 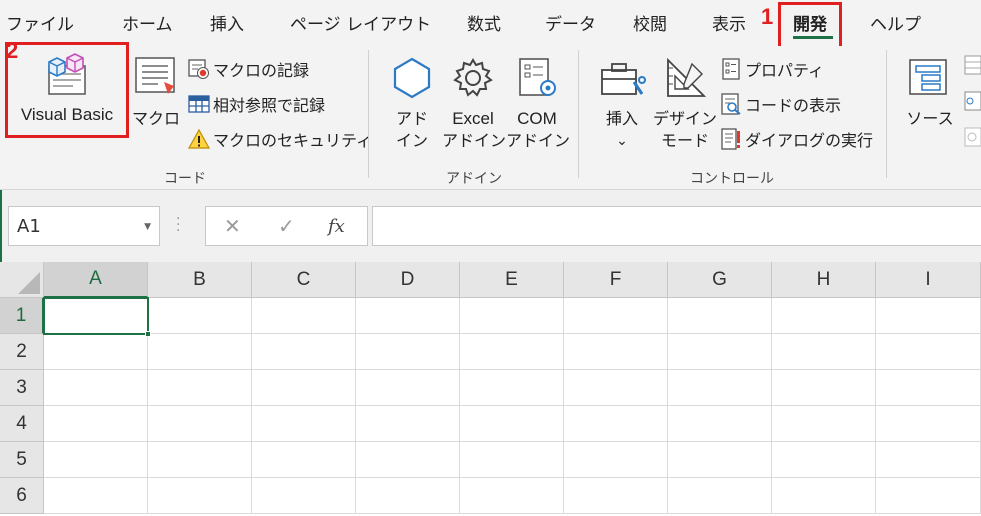 I want to click on cell-f2, so click(x=616, y=352).